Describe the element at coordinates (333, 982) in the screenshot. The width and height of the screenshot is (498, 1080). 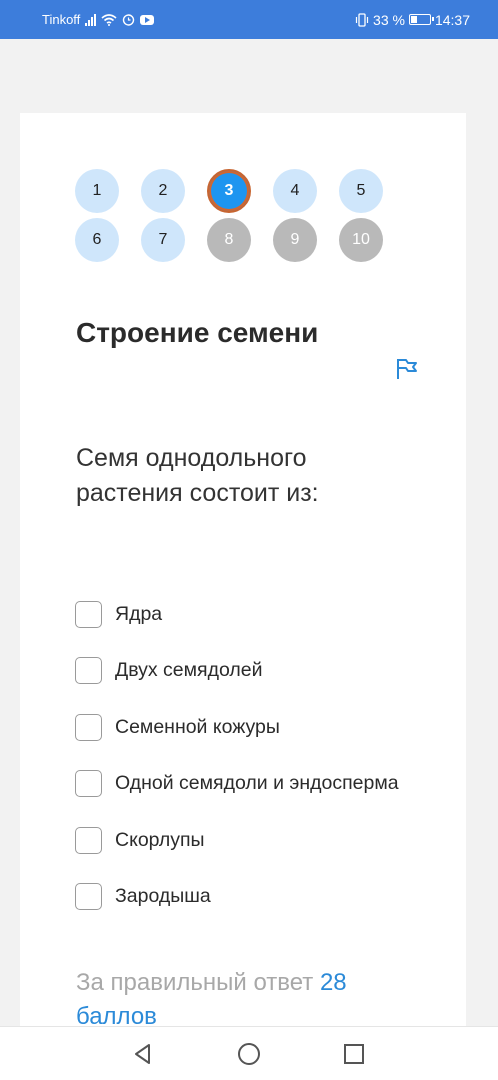
I see `score-points: 28` at that location.